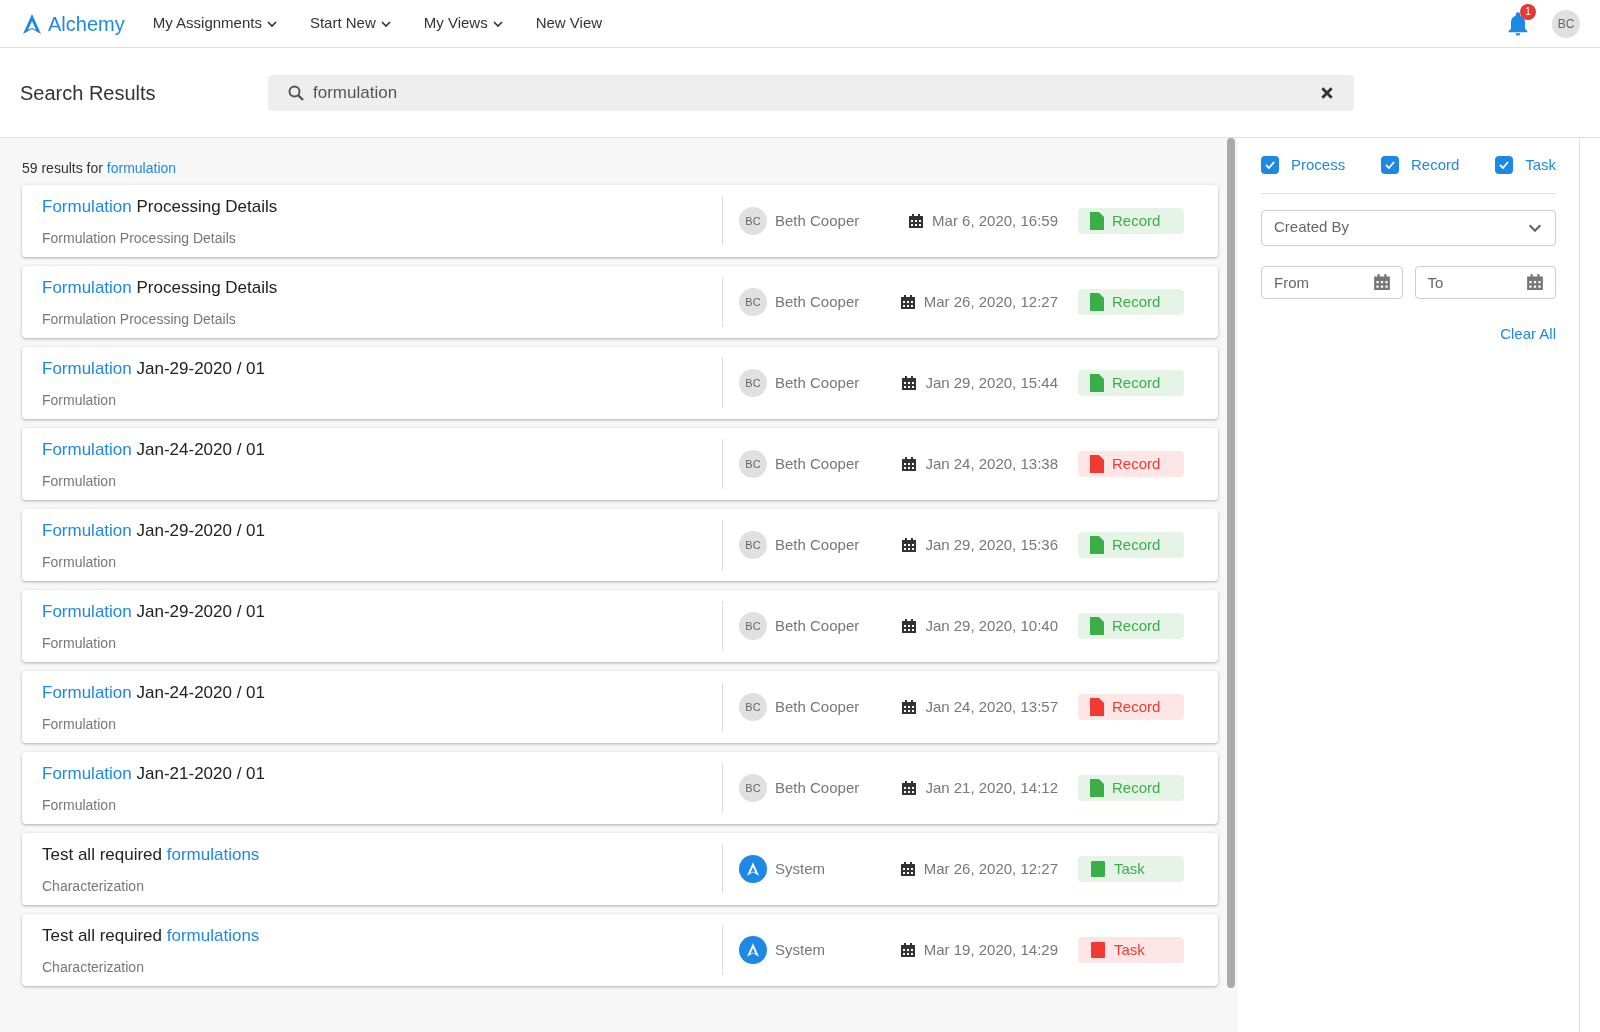 The height and width of the screenshot is (1032, 1600). What do you see at coordinates (100, 168) in the screenshot?
I see `results-summary: 59 results for formulation` at bounding box center [100, 168].